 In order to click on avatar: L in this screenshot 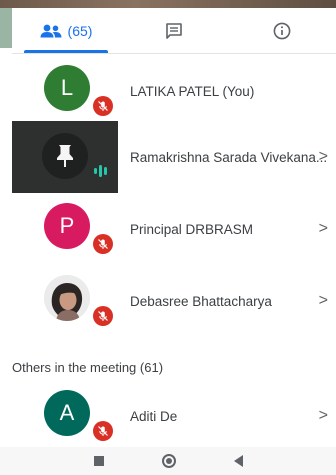, I will do `click(67, 88)`.